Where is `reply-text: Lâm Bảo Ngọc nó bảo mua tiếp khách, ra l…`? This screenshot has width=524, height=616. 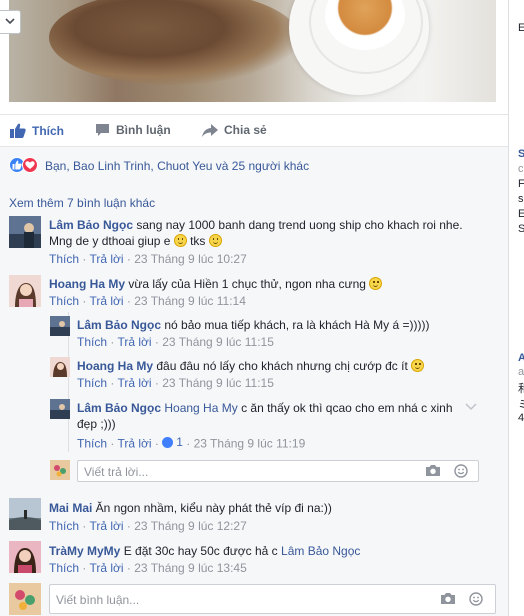
reply-text: Lâm Bảo Ngọc nó bảo mua tiếp khách, ra l… is located at coordinates (287, 325).